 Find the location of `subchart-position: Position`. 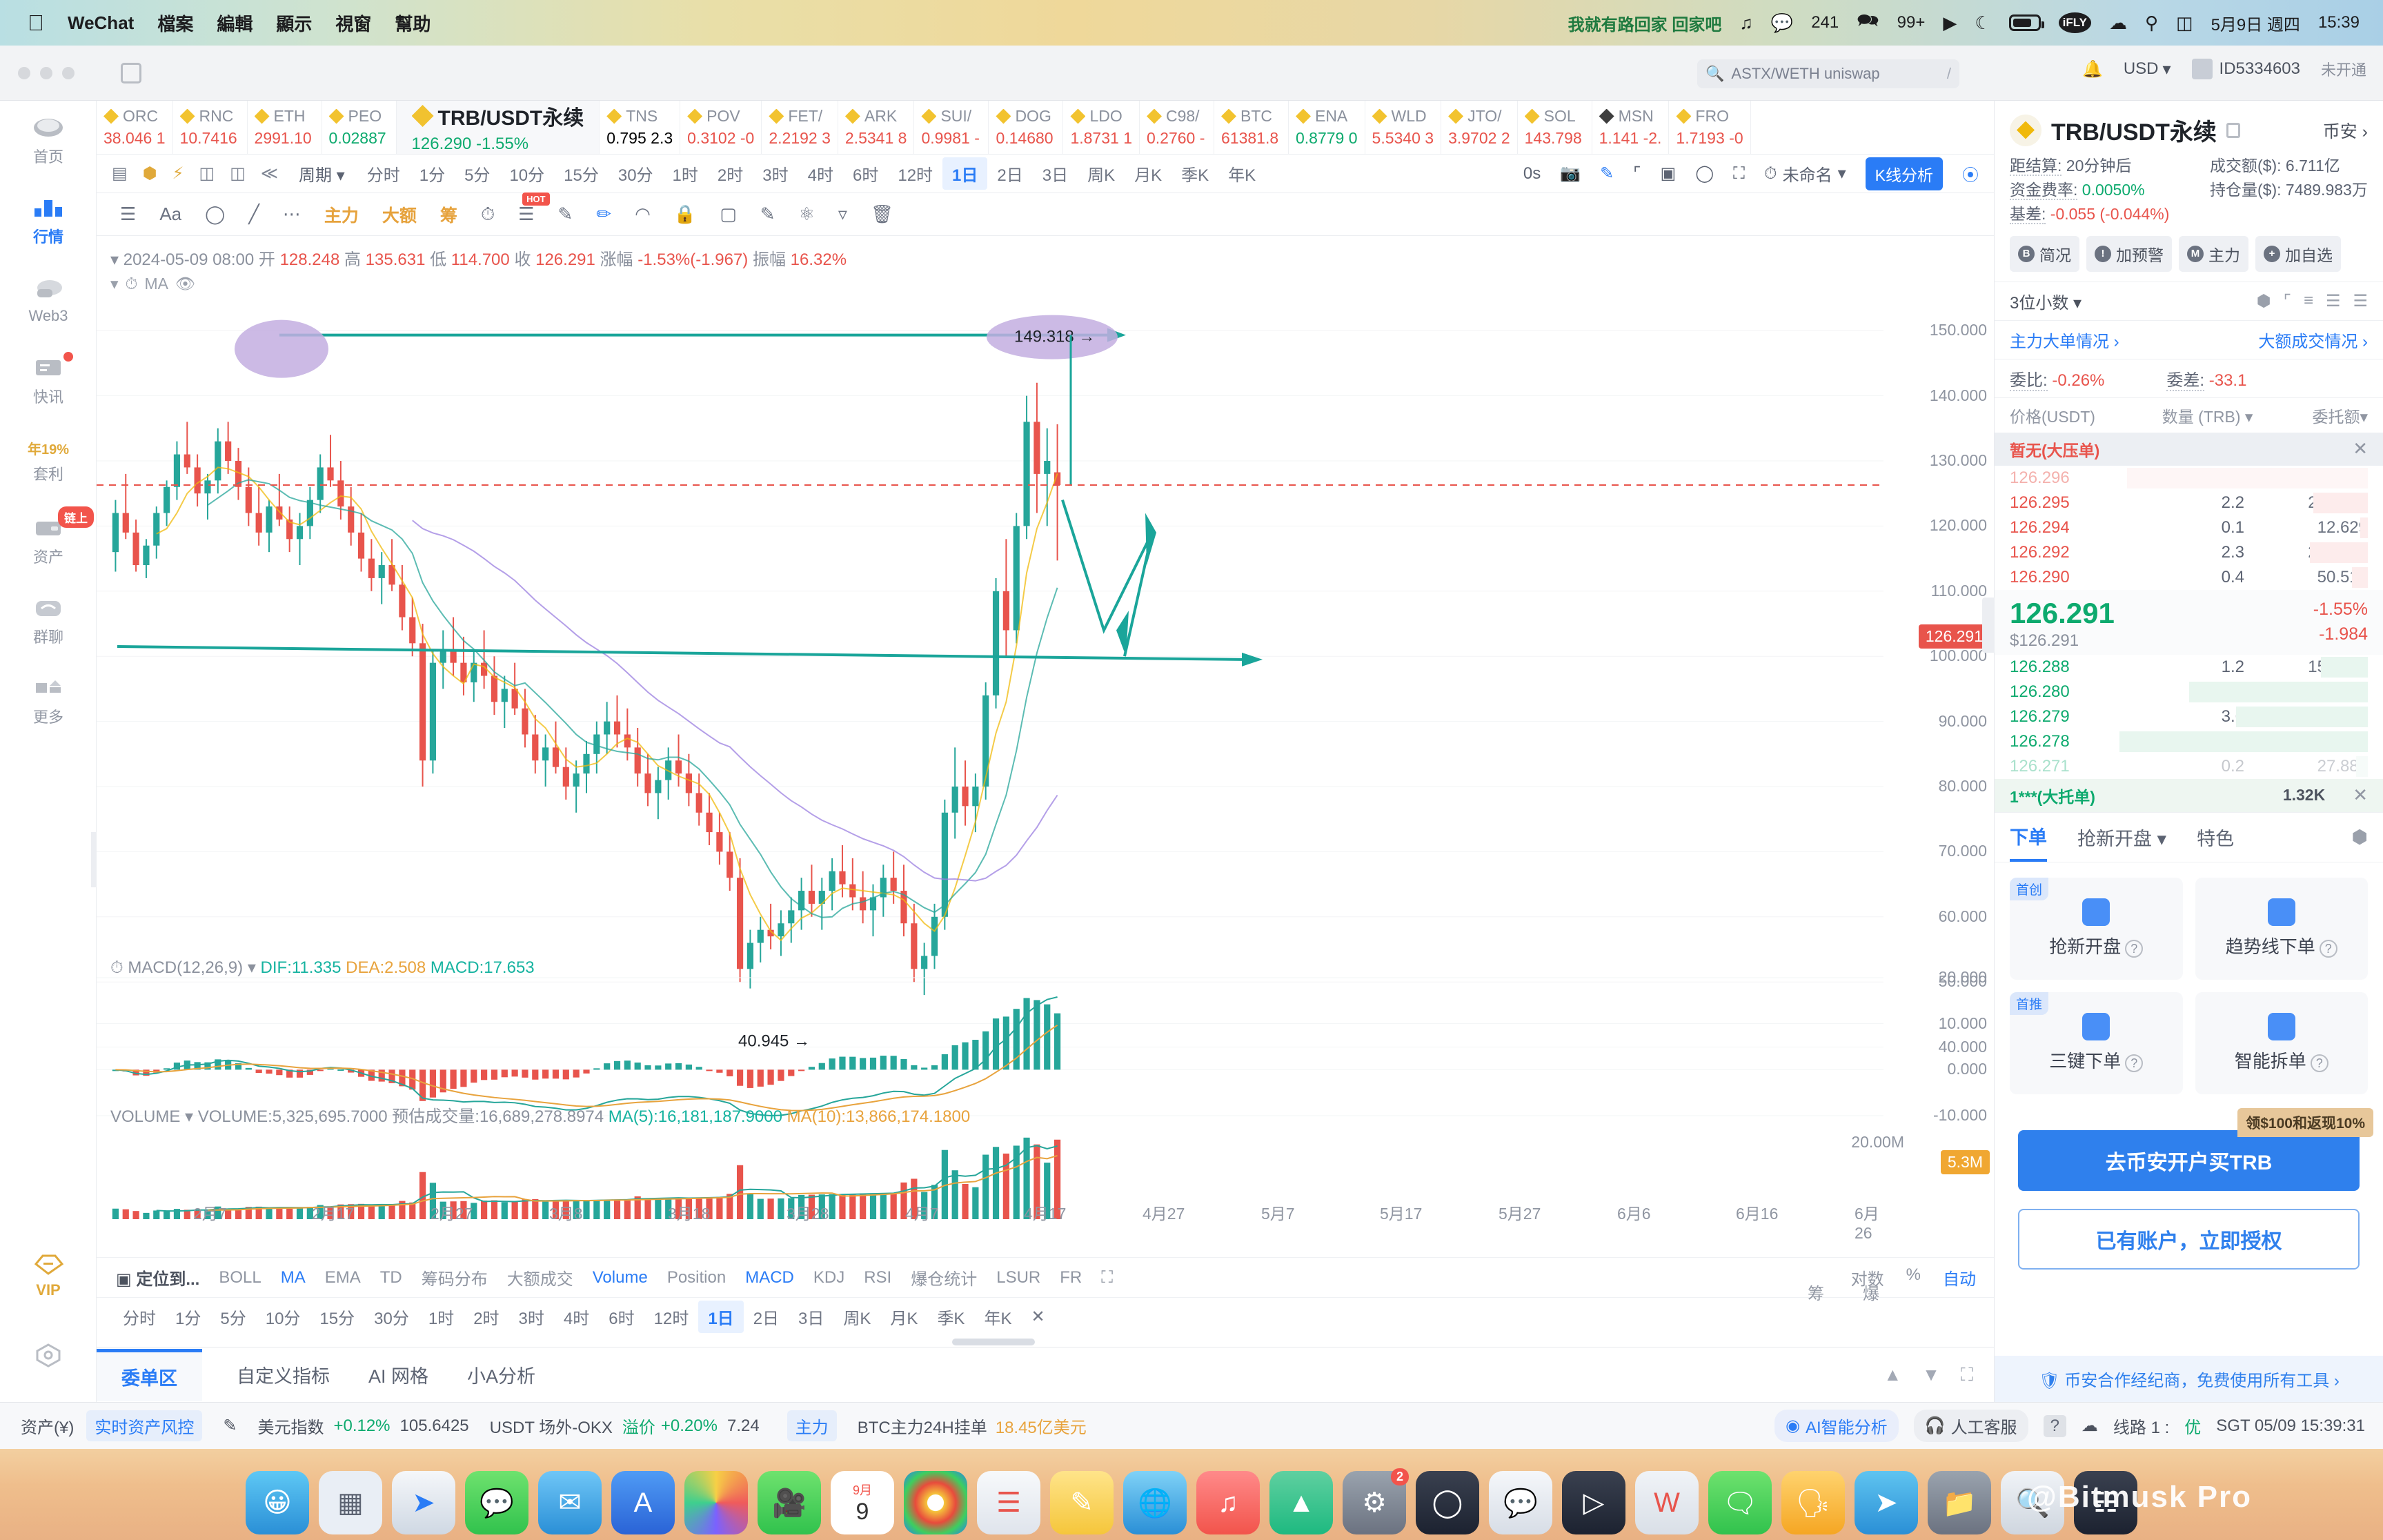

subchart-position: Position is located at coordinates (696, 1277).